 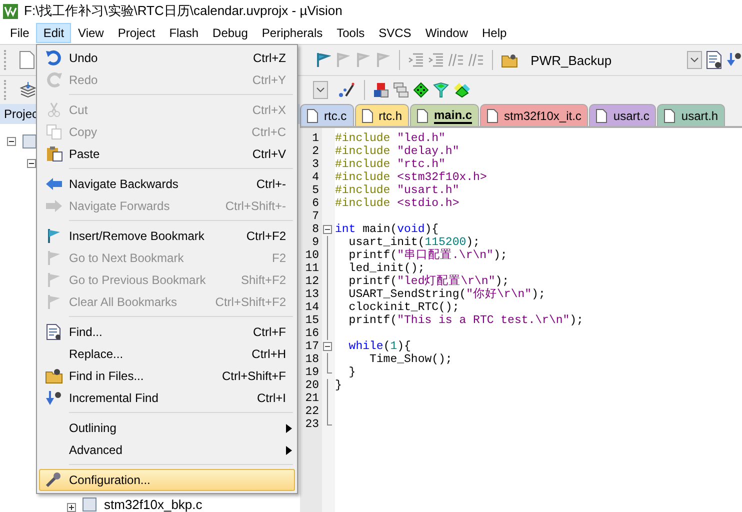 I want to click on flag-icon, so click(x=323, y=60).